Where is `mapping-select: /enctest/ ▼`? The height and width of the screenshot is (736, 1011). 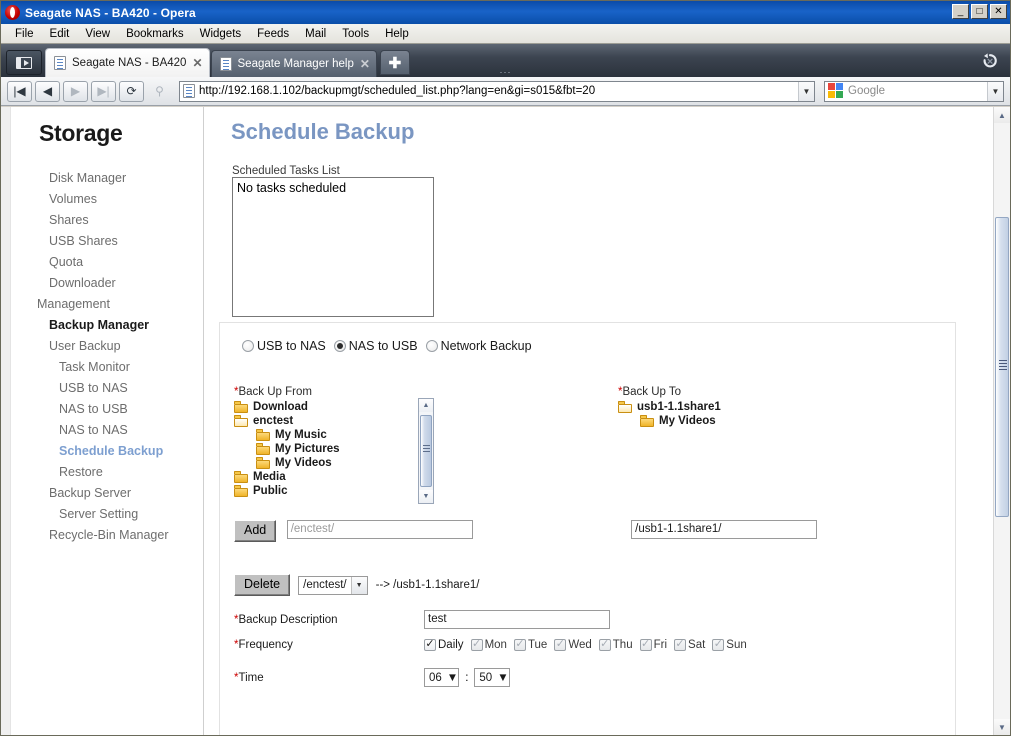
mapping-select: /enctest/ ▼ is located at coordinates (333, 585).